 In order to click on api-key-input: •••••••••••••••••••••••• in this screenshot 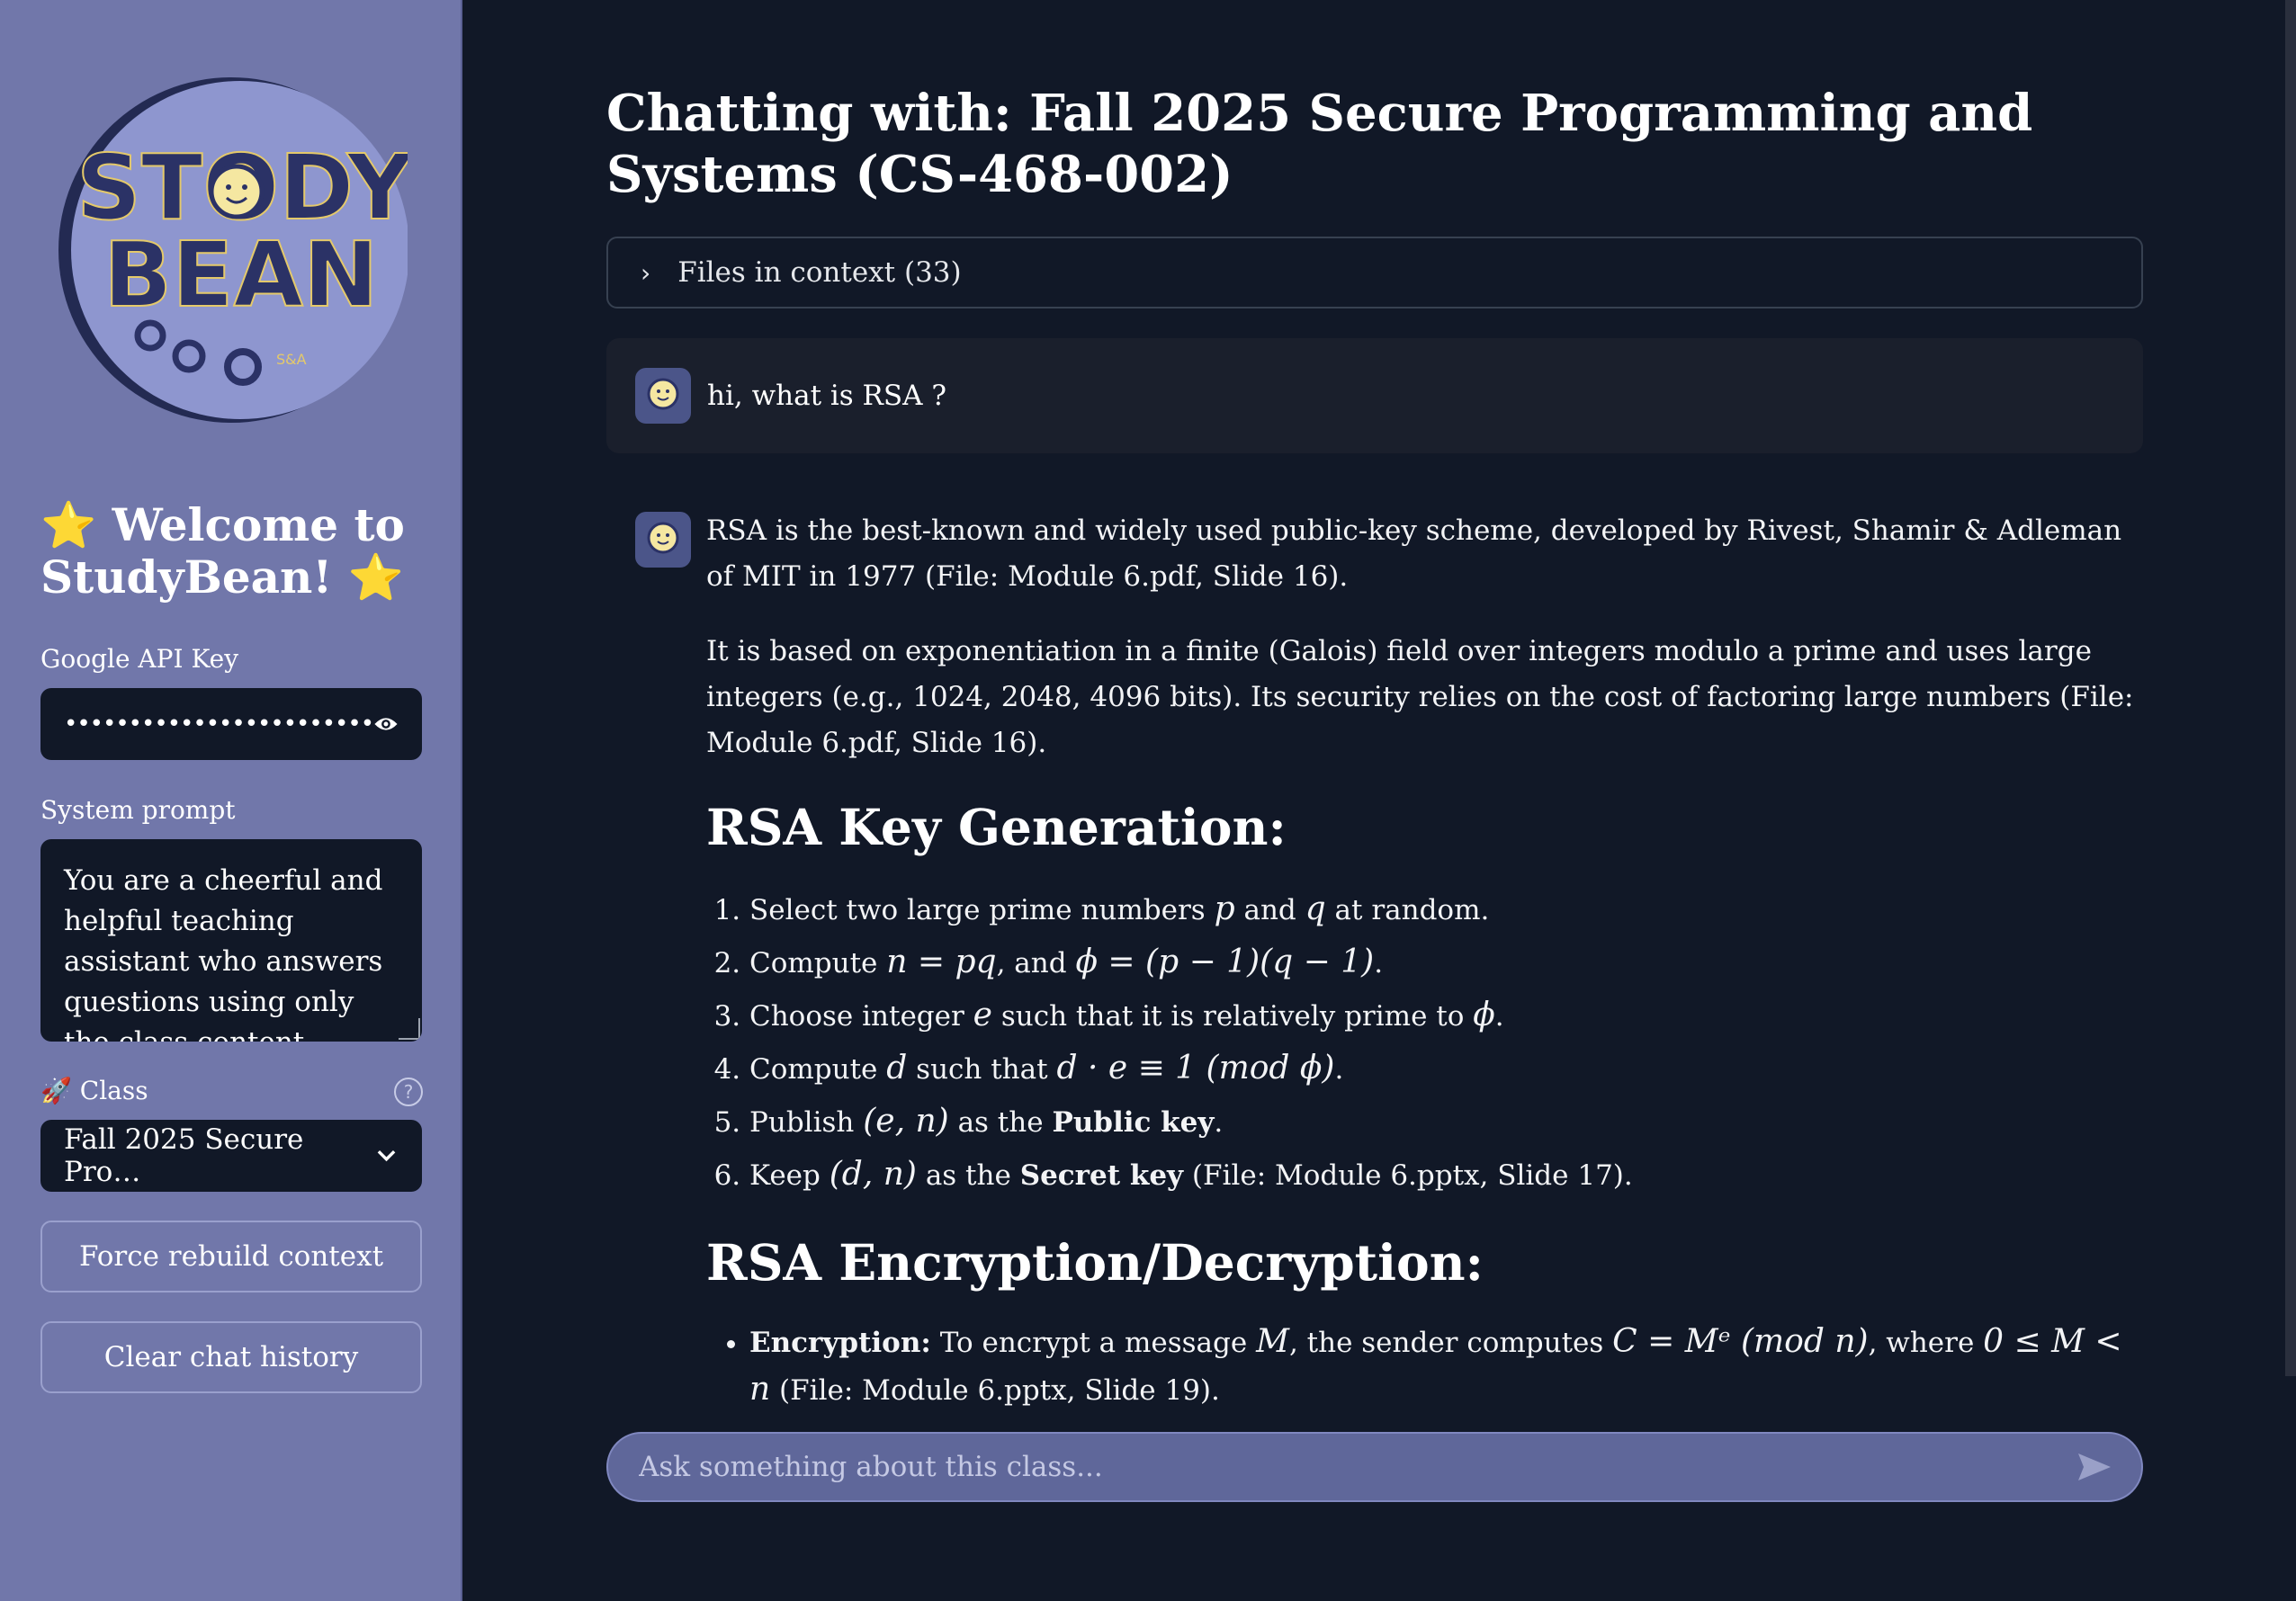, I will do `click(231, 724)`.